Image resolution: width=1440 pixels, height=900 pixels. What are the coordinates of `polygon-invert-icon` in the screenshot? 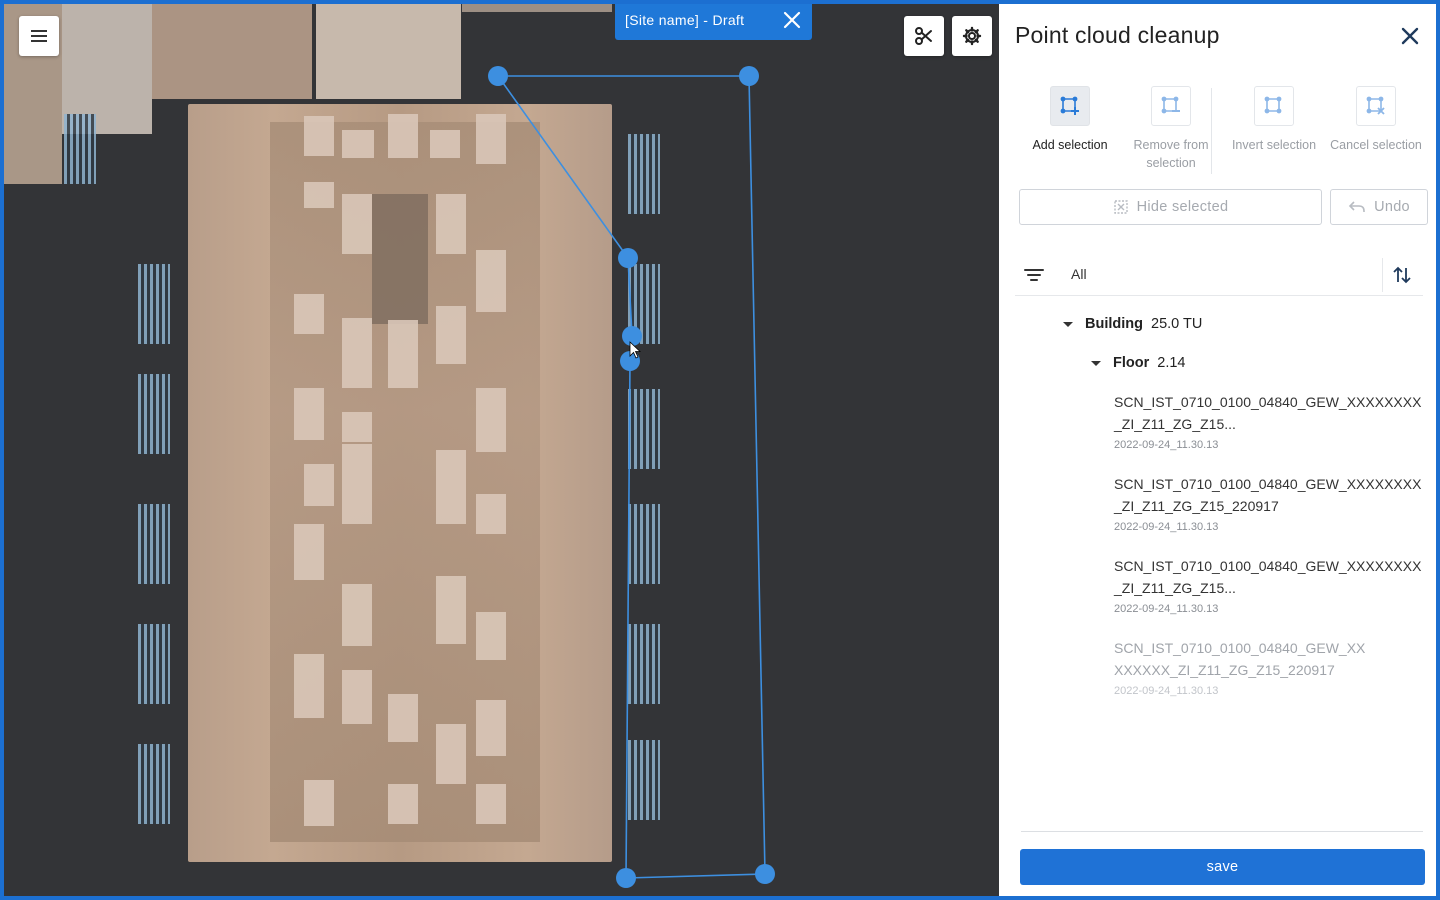 It's located at (1274, 106).